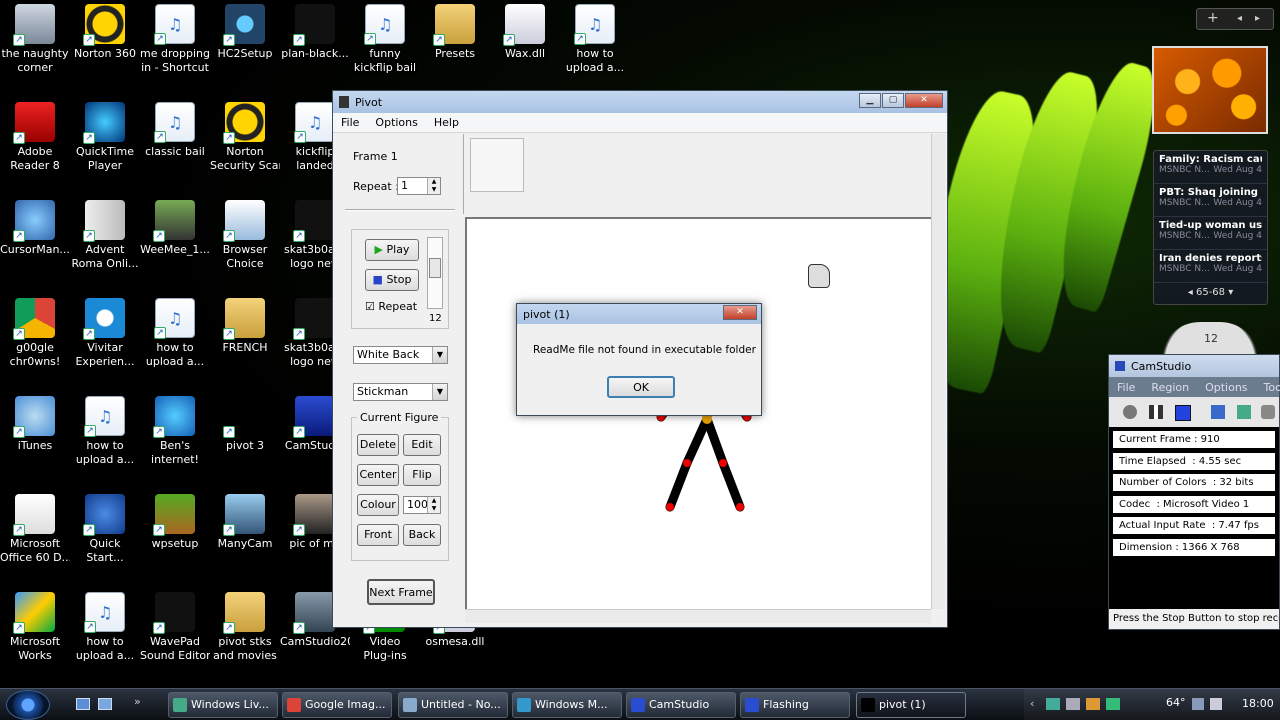 The height and width of the screenshot is (720, 1280). Describe the element at coordinates (924, 100) in the screenshot. I see `close-button: ✕` at that location.